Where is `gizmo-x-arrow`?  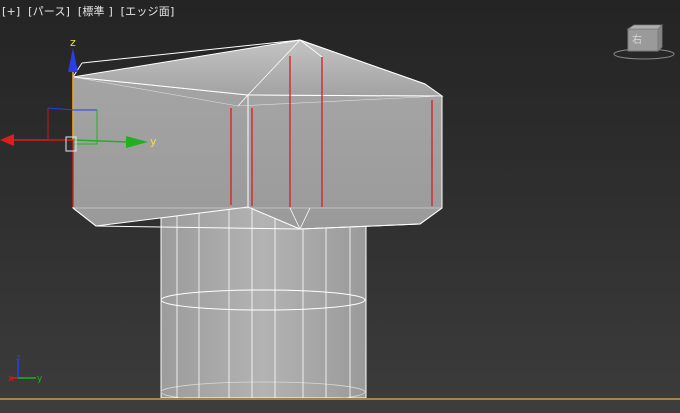 gizmo-x-arrow is located at coordinates (7, 140).